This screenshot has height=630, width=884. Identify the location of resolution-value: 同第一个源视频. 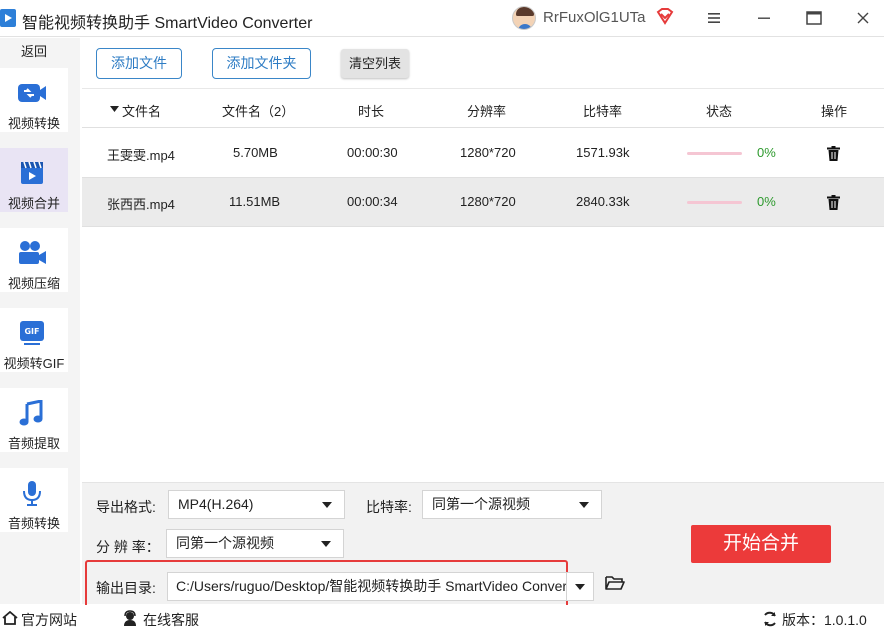
(225, 543).